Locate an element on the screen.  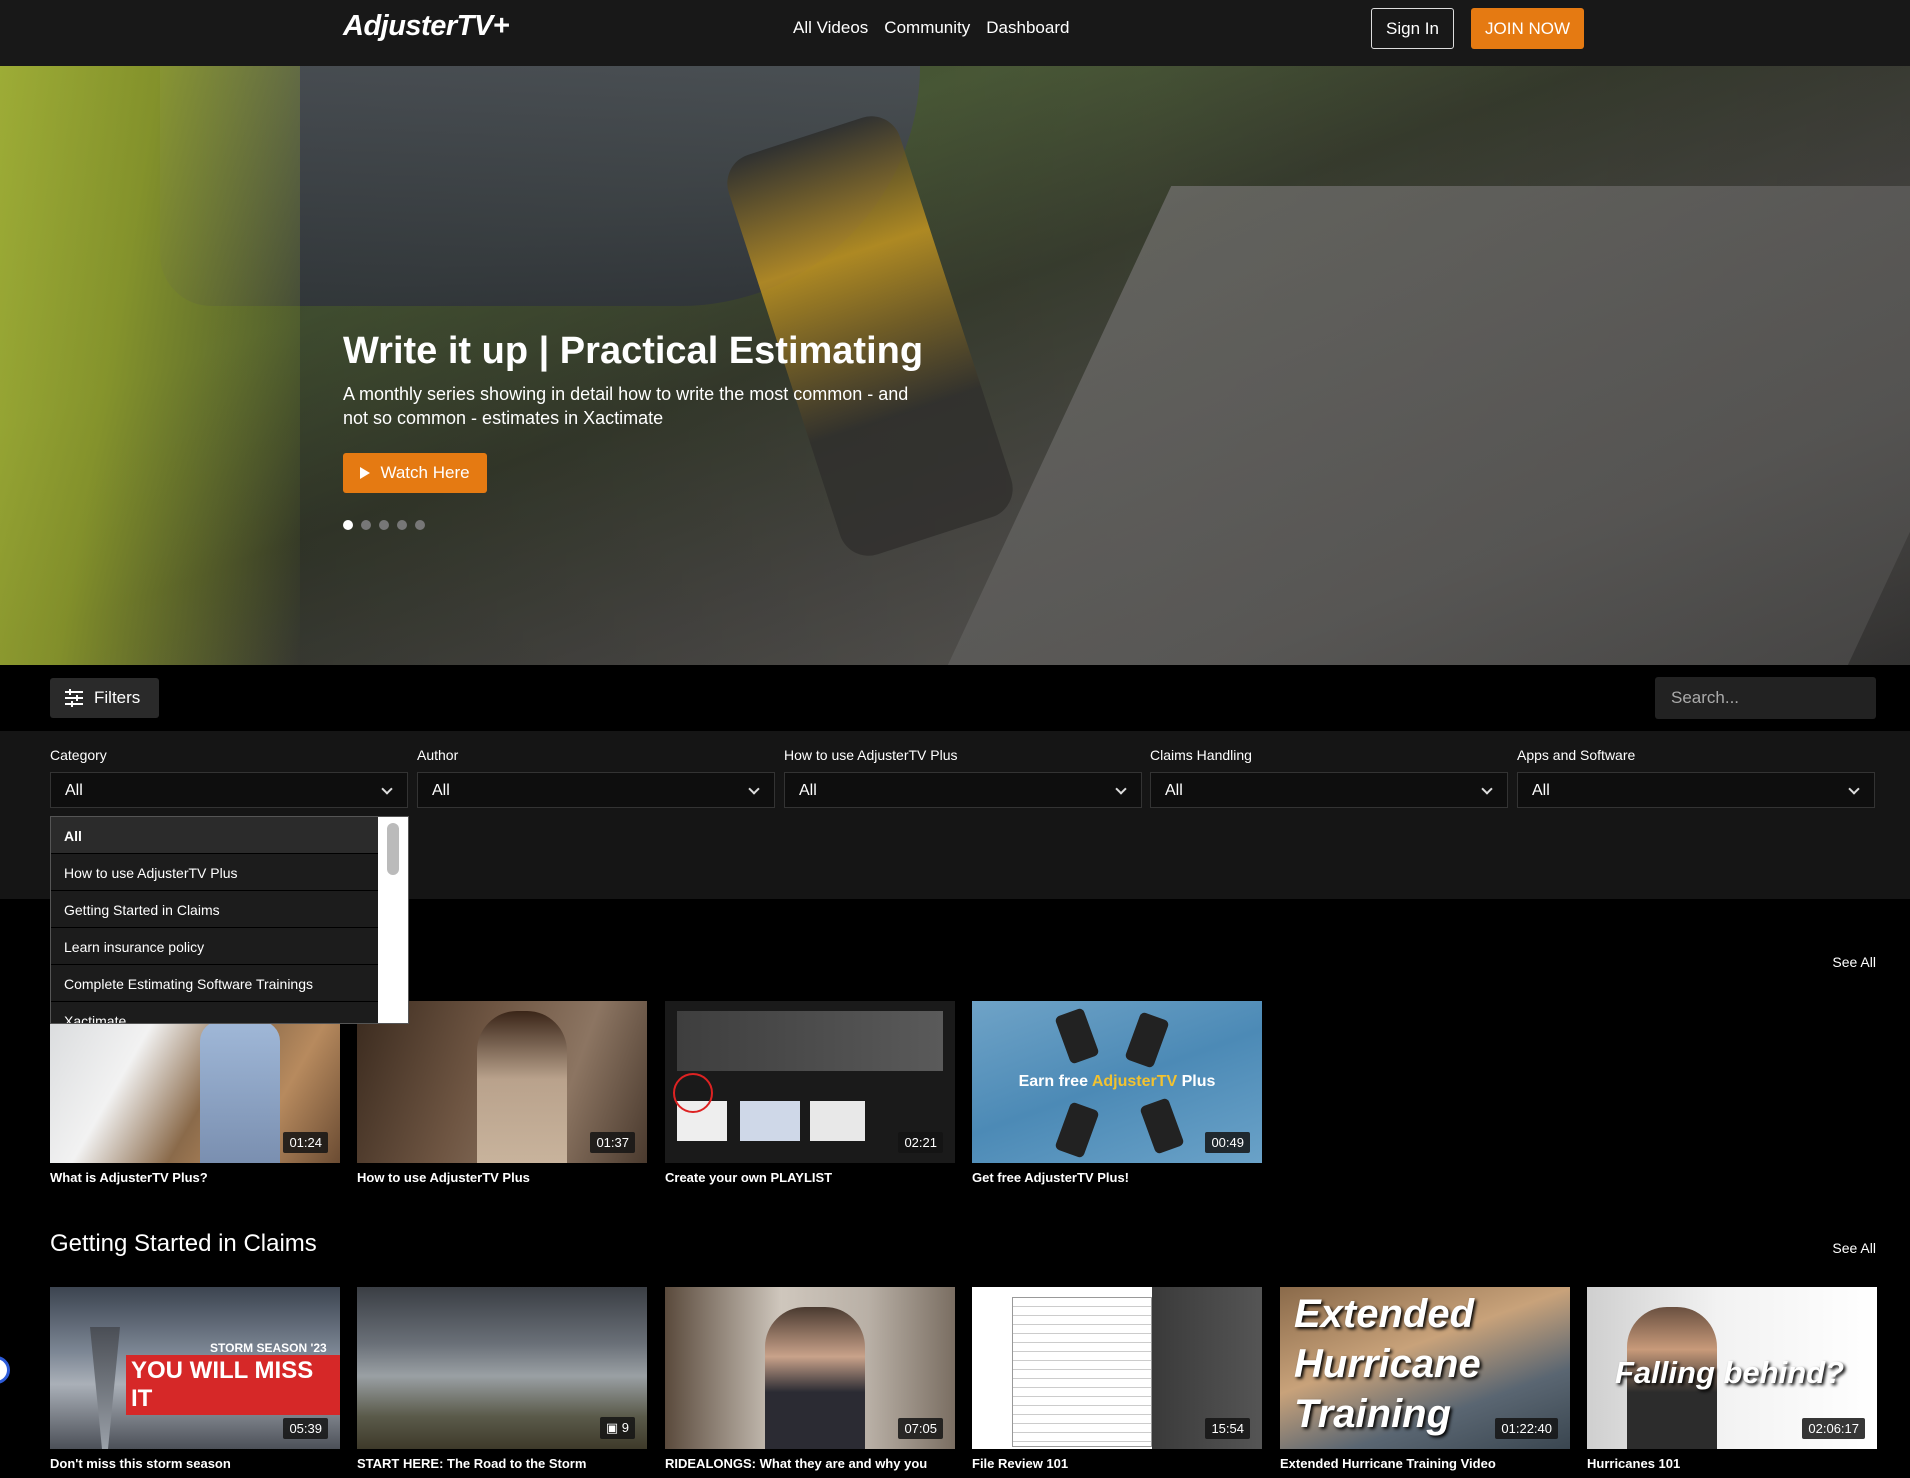
search-input is located at coordinates (1765, 698).